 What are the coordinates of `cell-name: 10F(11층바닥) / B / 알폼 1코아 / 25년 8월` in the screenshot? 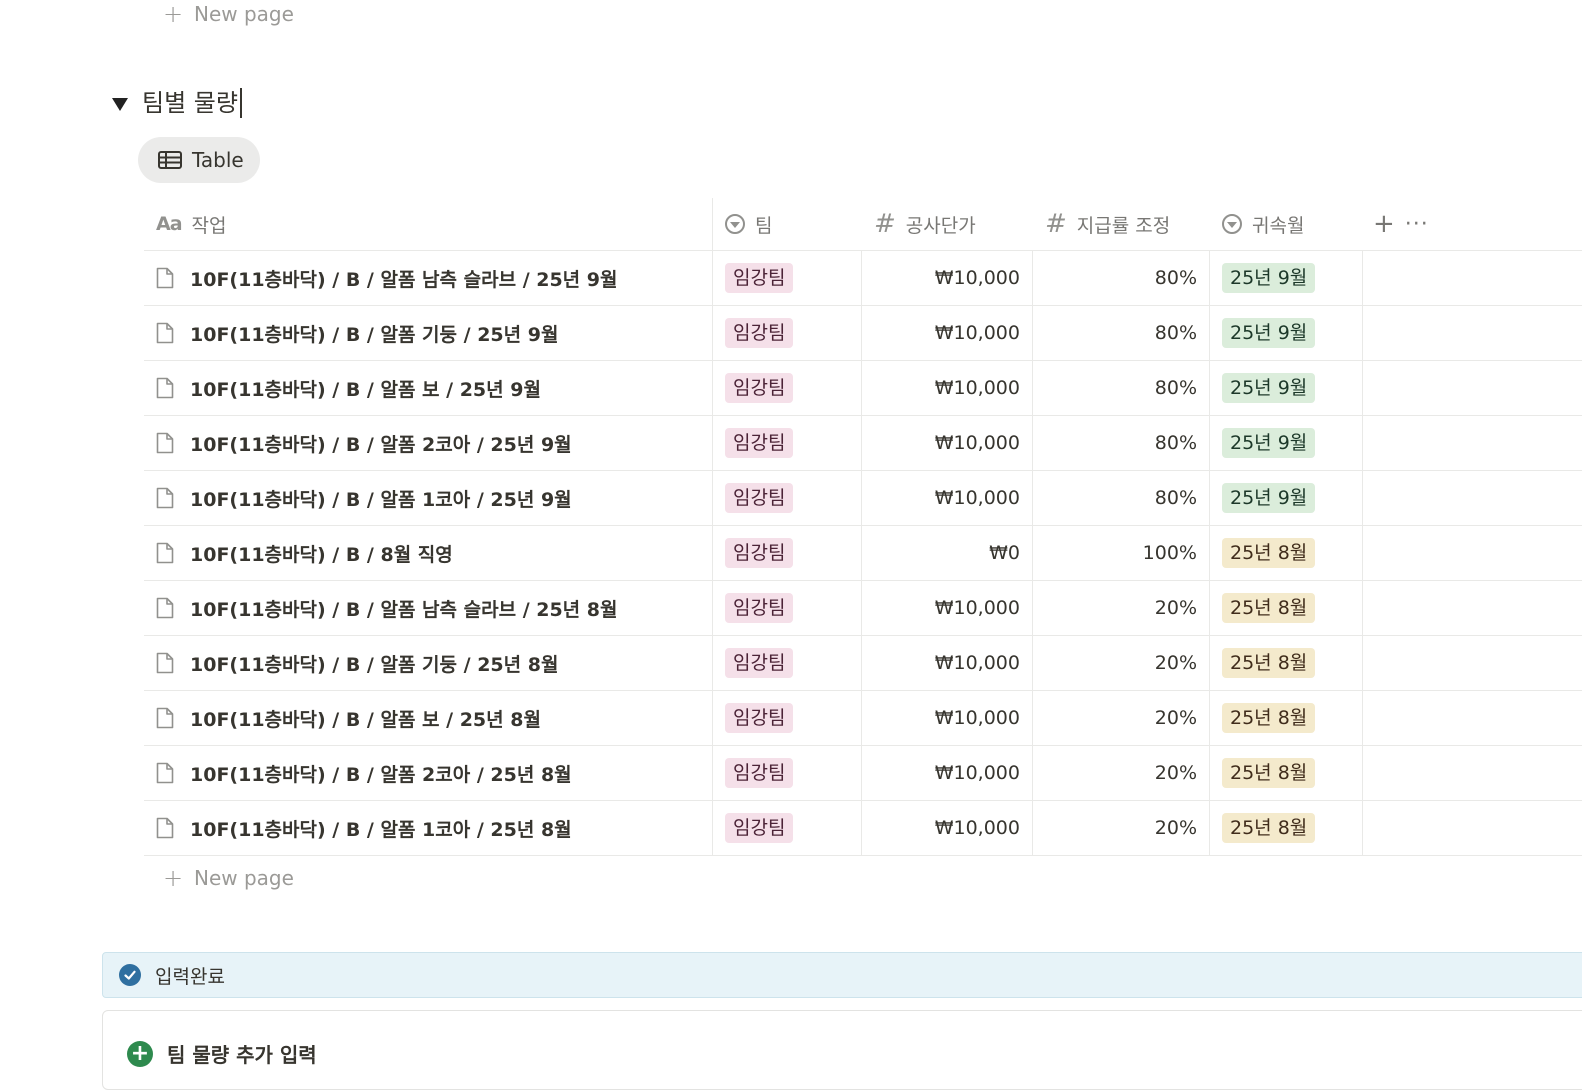 It's located at (428, 828).